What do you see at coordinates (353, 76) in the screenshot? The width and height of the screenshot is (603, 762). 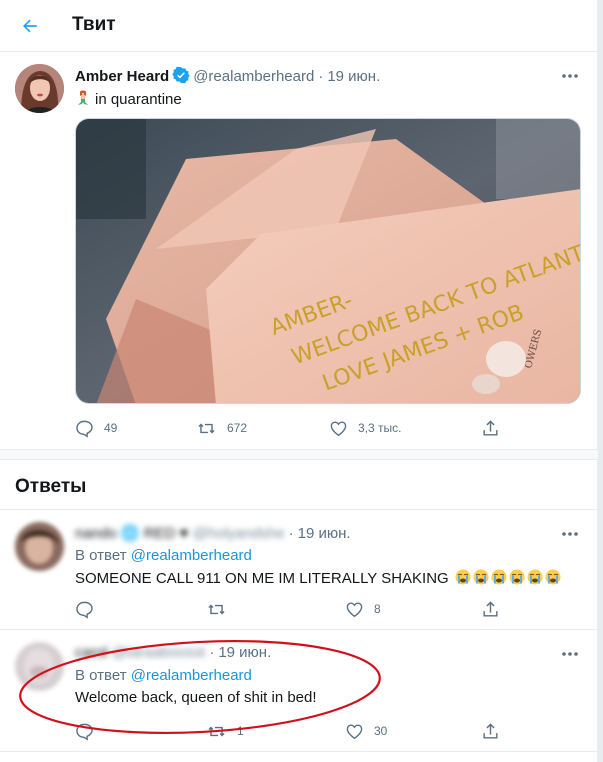 I see `tweet-date: 19 июн.` at bounding box center [353, 76].